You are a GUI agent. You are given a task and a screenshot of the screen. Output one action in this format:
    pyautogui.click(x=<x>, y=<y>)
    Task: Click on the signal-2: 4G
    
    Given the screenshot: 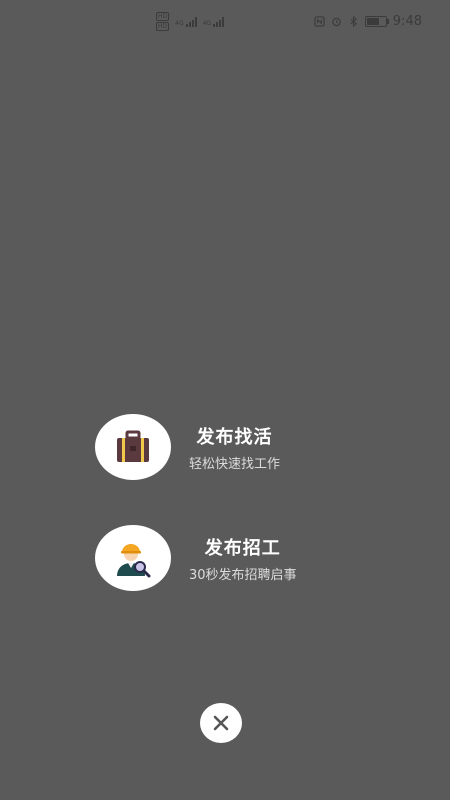 What is the action you would take?
    pyautogui.click(x=213, y=21)
    